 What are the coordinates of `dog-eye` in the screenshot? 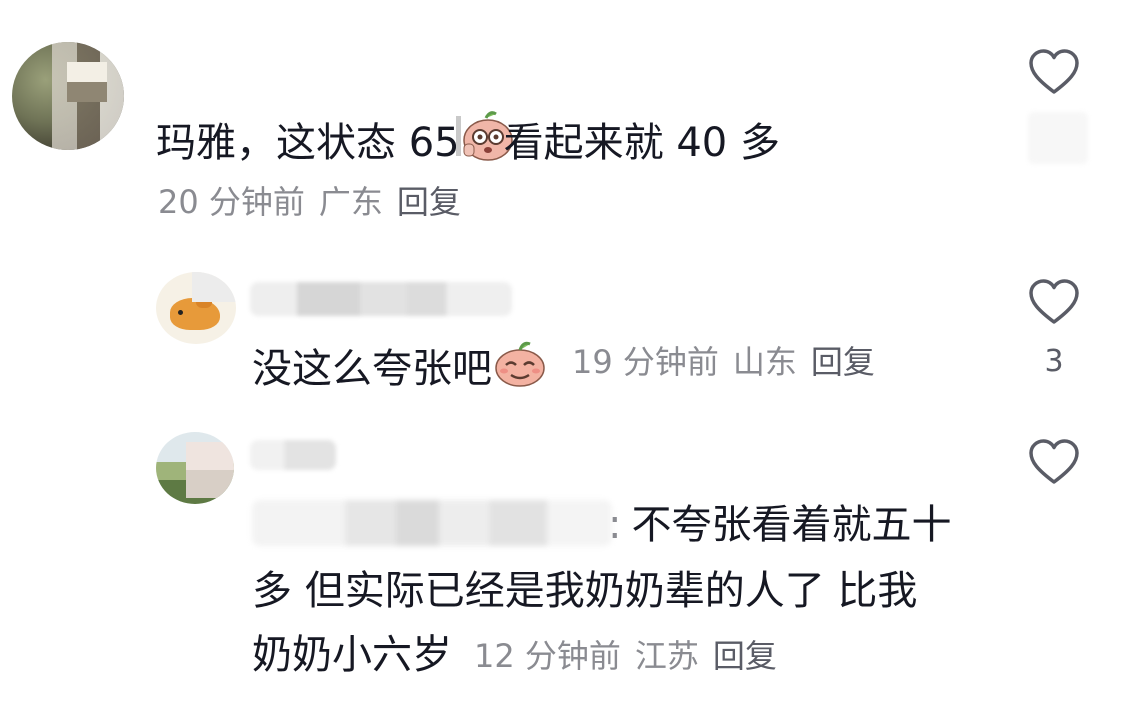 It's located at (180, 312).